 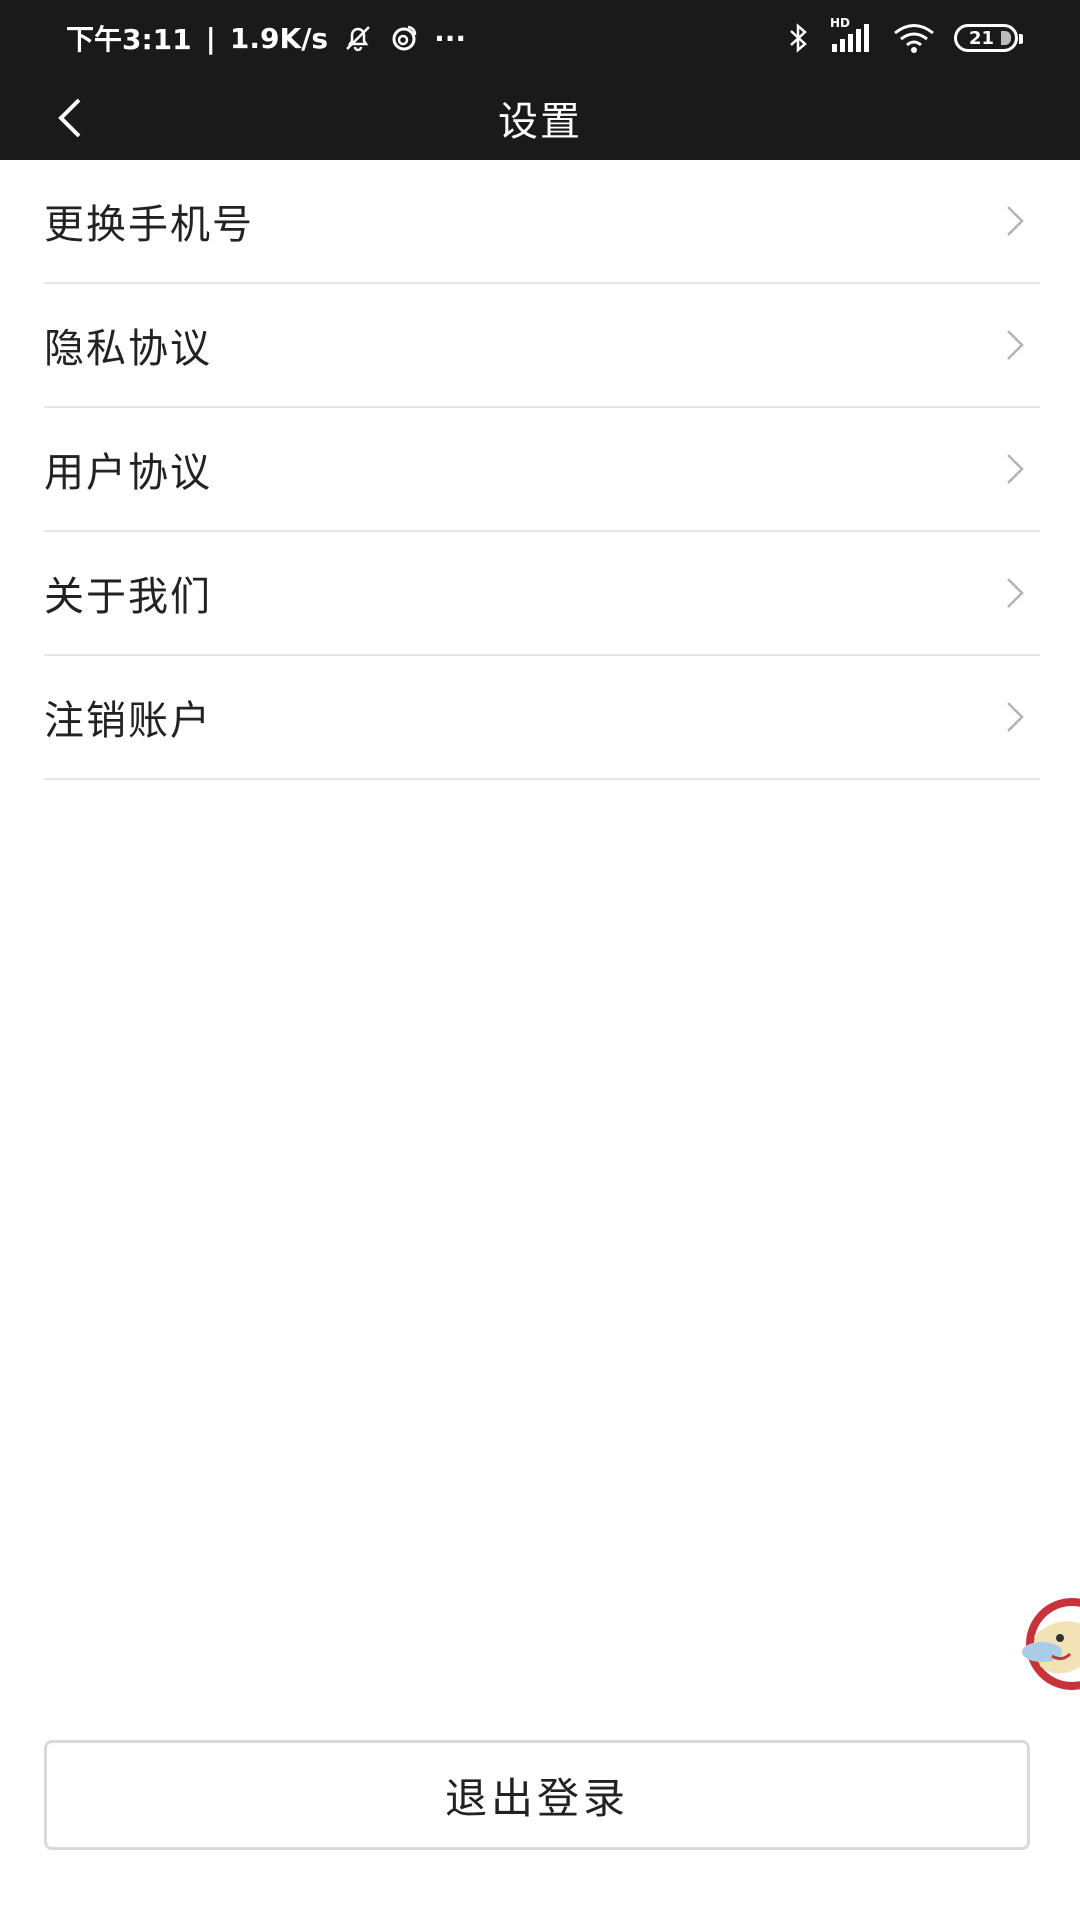 What do you see at coordinates (840, 23) in the screenshot?
I see `signal-hd-label: HD` at bounding box center [840, 23].